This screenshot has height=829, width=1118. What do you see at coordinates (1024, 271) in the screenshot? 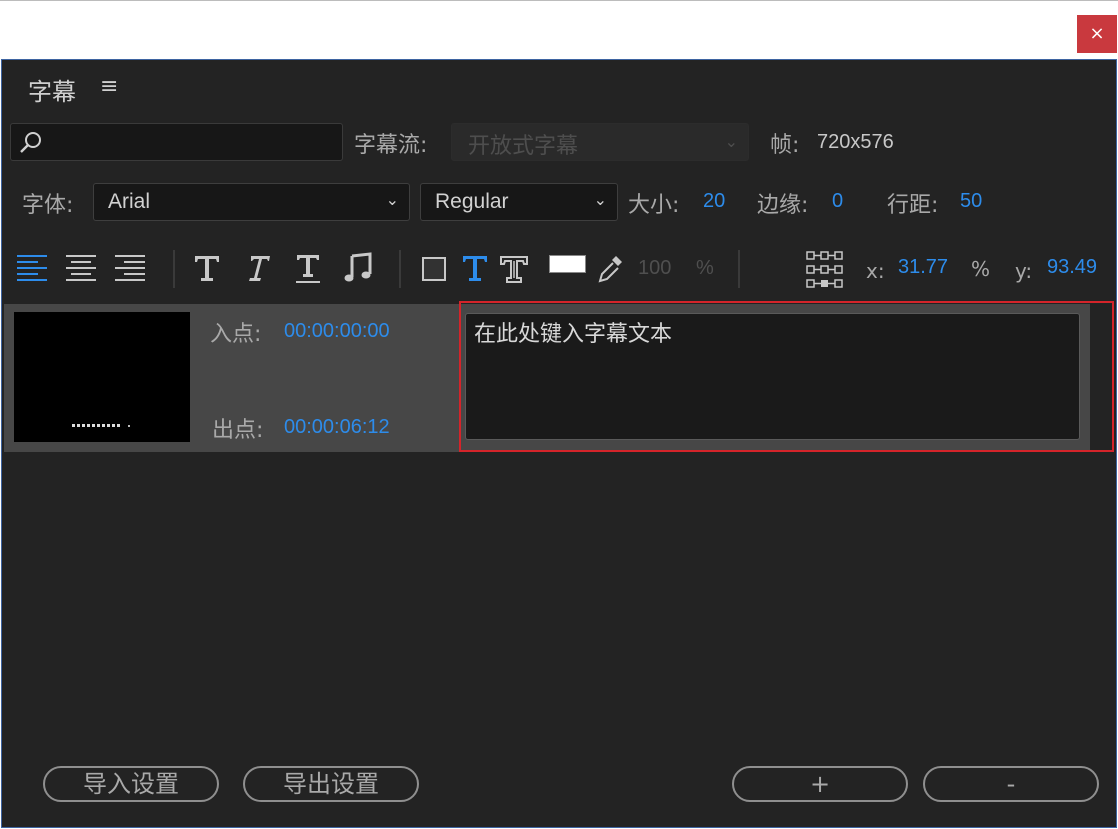
I see `position-y-label: y:` at bounding box center [1024, 271].